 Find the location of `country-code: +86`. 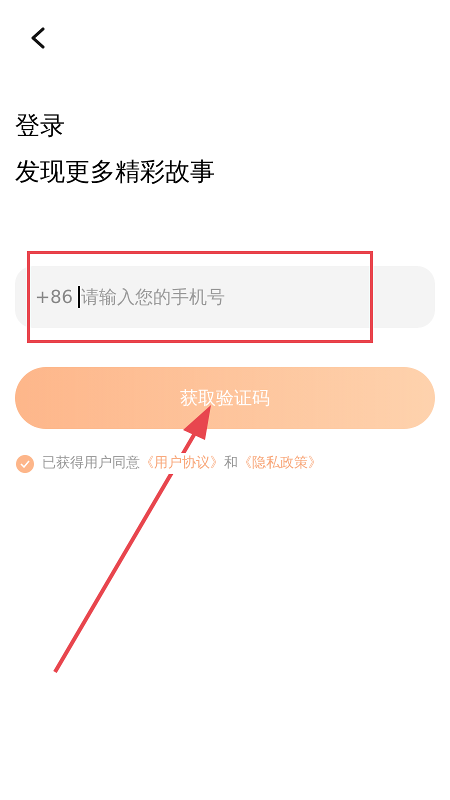

country-code: +86 is located at coordinates (54, 298).